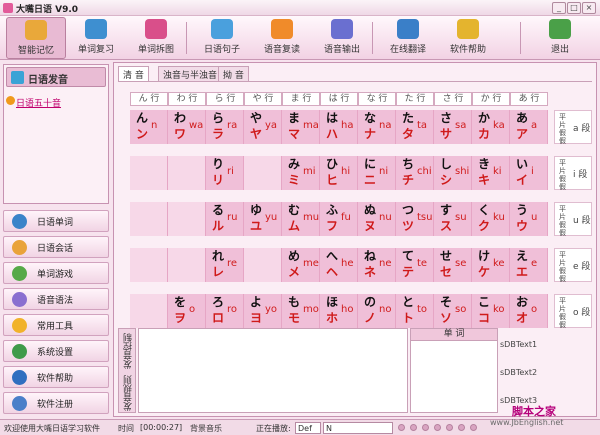  I want to click on kana-cell: えエe, so click(529, 265).